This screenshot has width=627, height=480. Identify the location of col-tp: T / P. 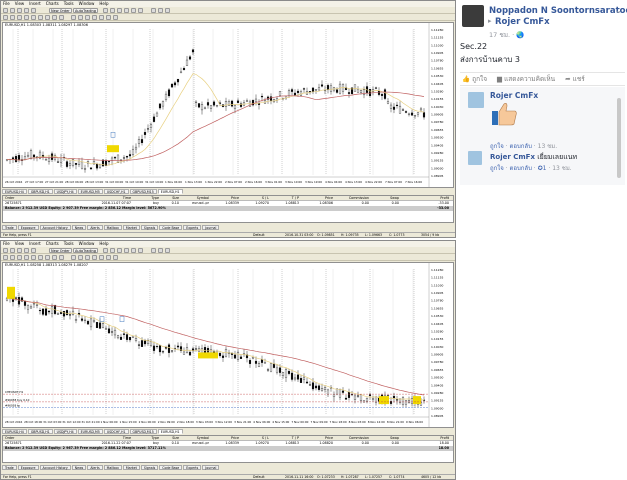
(284, 198).